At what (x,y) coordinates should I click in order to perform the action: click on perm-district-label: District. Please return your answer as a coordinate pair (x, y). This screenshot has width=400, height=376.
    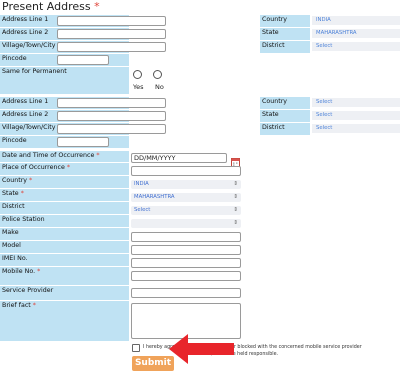
    Looking at the image, I should click on (285, 129).